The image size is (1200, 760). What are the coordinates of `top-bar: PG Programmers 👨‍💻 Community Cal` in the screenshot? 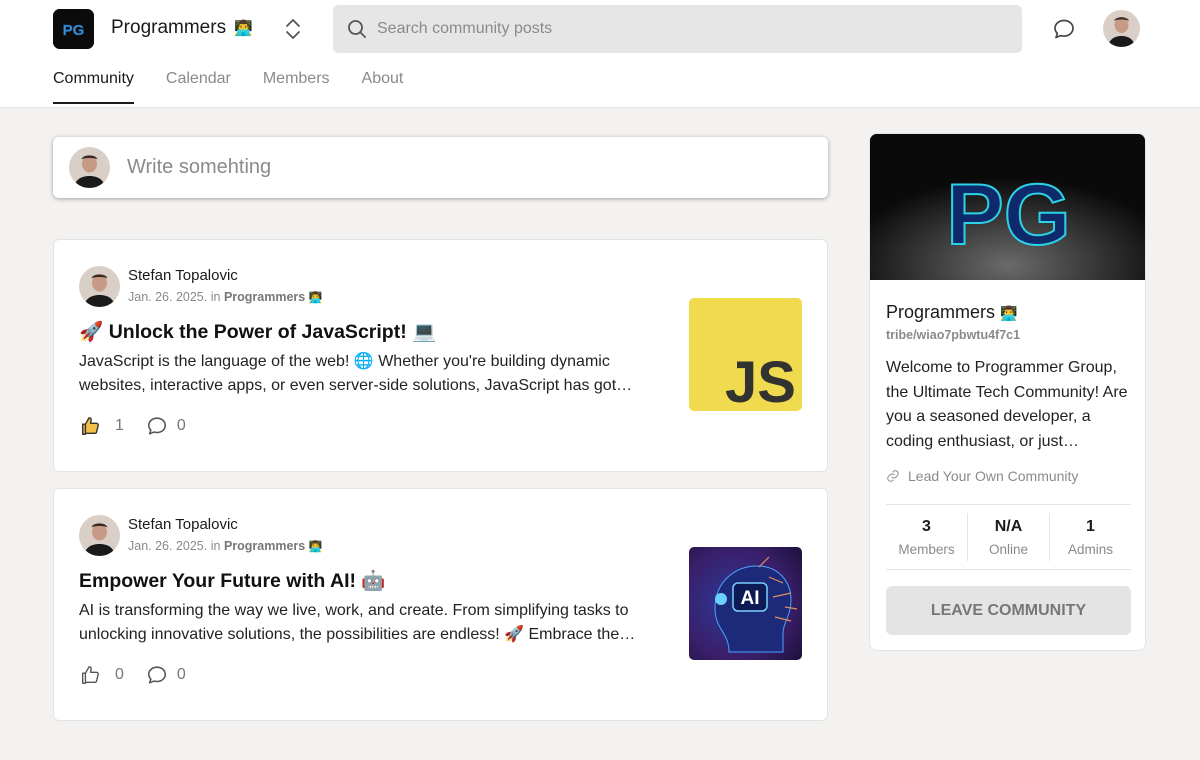 It's located at (600, 54).